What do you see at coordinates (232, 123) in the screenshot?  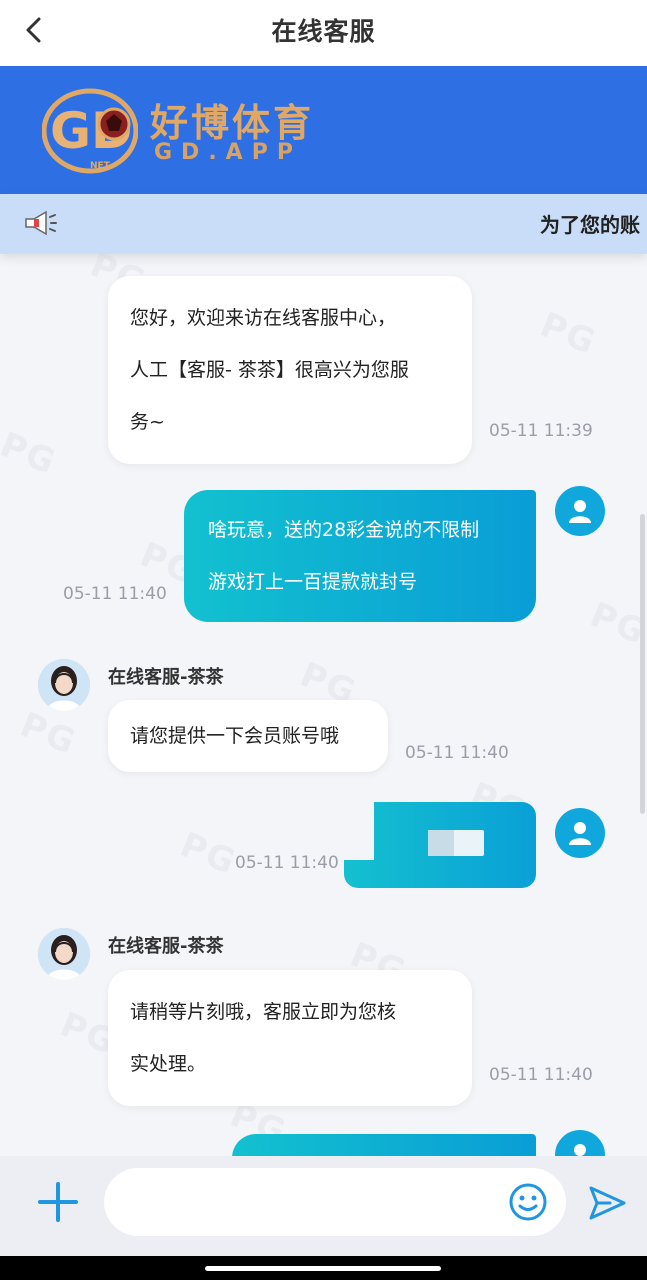 I see `brand-name: 好博体育` at bounding box center [232, 123].